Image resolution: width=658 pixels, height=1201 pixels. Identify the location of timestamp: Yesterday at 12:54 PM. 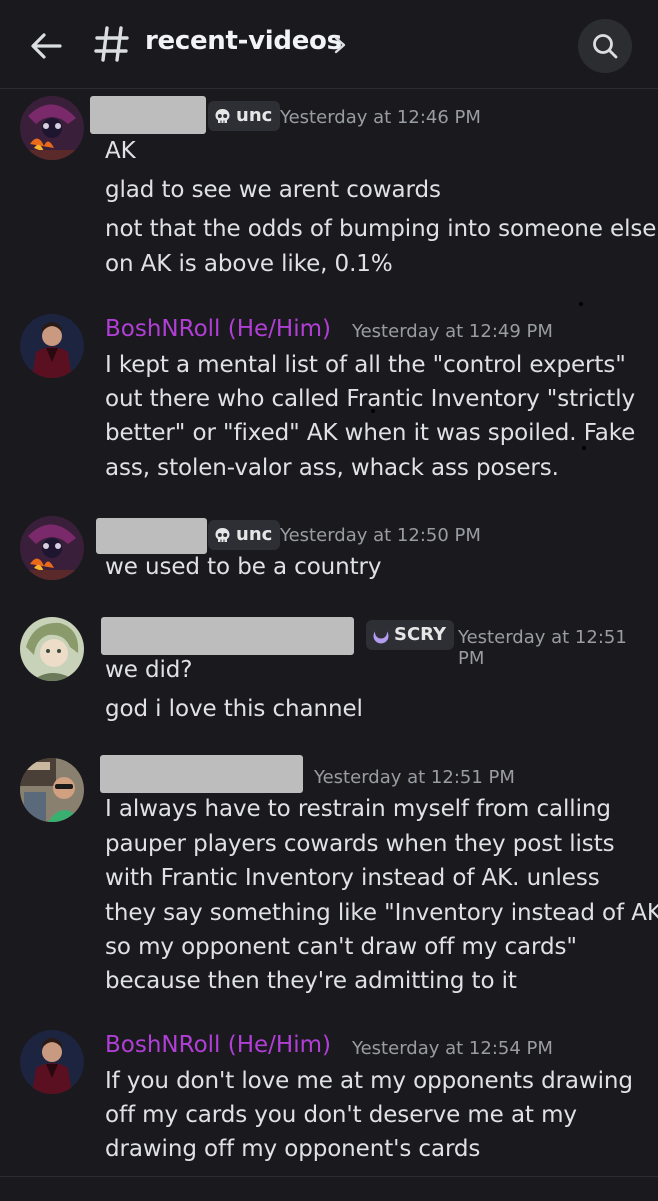
(452, 1048).